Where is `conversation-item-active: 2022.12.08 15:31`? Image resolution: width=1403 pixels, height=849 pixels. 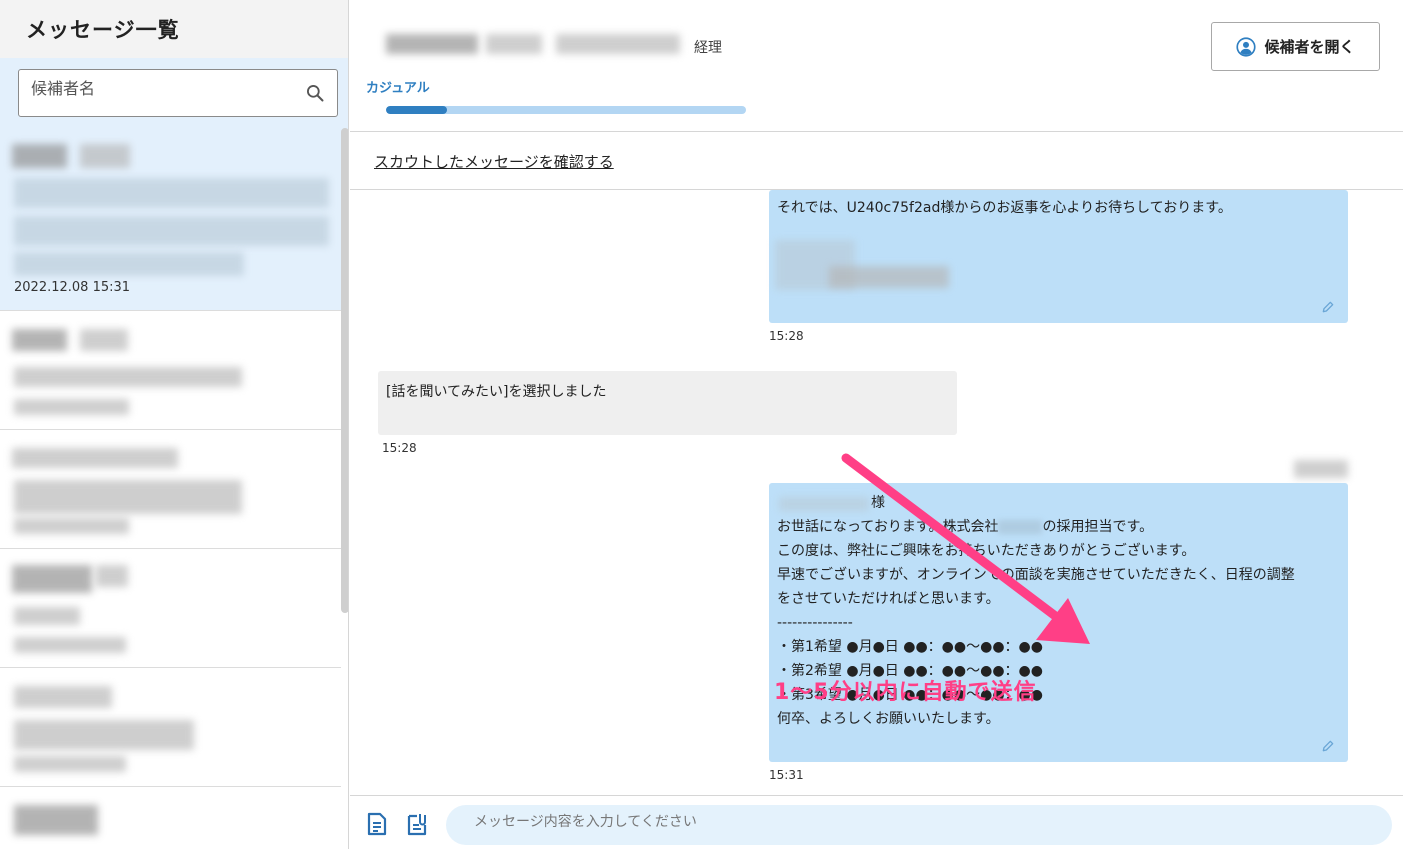
conversation-item-active: 2022.12.08 15:31 is located at coordinates (170, 221).